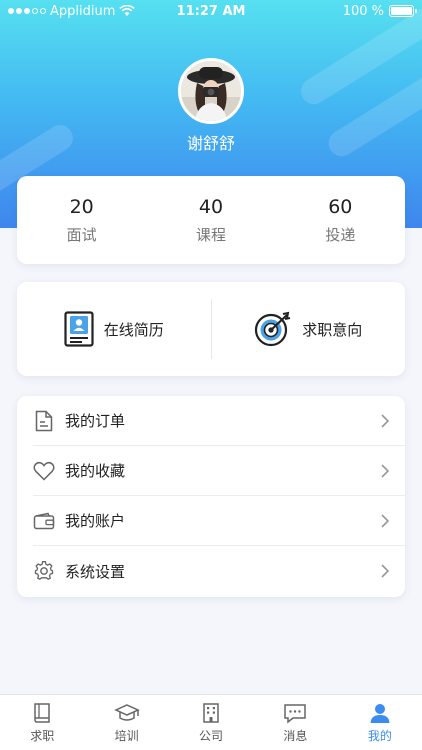  Describe the element at coordinates (95, 421) in the screenshot. I see `menu-item-label: 我的订单` at that location.